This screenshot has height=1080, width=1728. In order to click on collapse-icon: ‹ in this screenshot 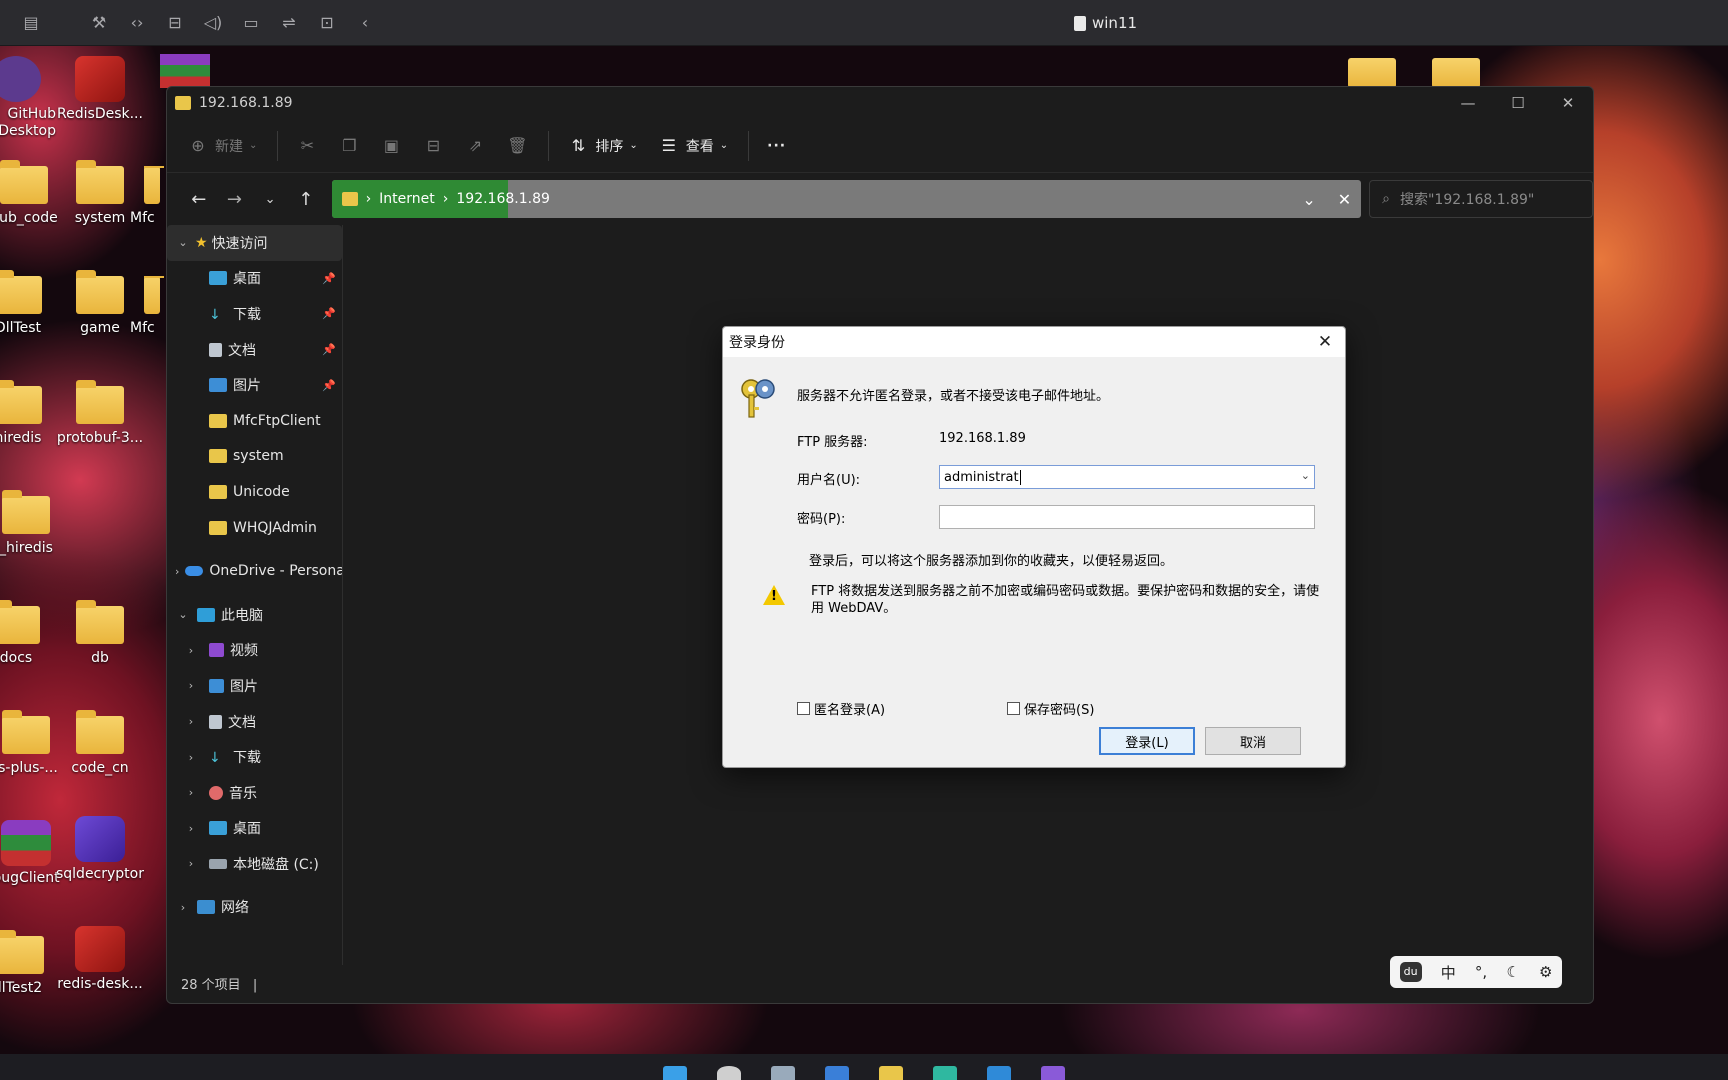, I will do `click(365, 22)`.